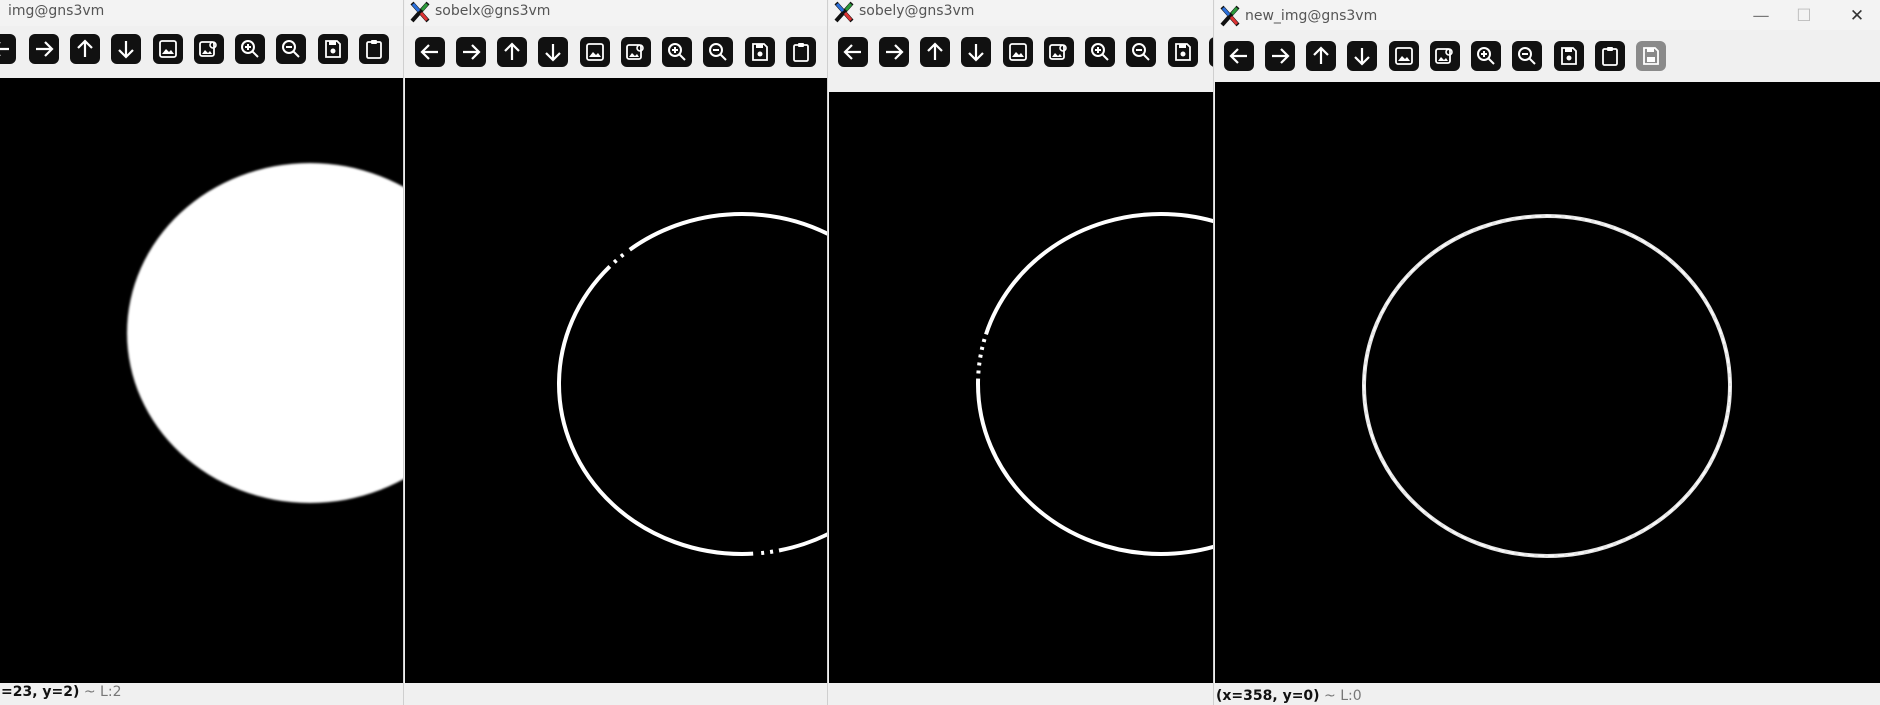  I want to click on window-border, so click(403, 352).